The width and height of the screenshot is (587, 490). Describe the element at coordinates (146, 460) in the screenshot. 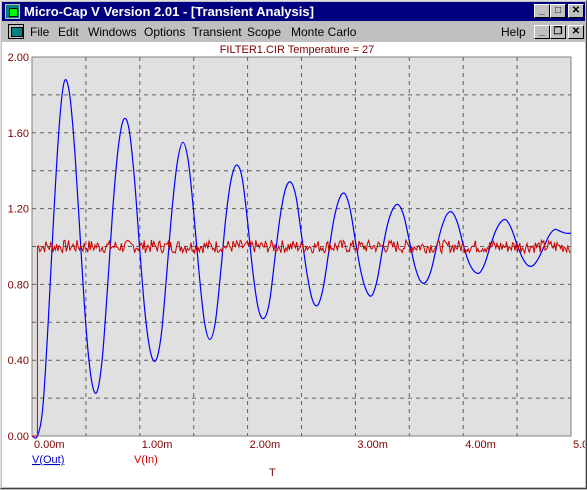

I see `legend-vin: V(In)` at that location.